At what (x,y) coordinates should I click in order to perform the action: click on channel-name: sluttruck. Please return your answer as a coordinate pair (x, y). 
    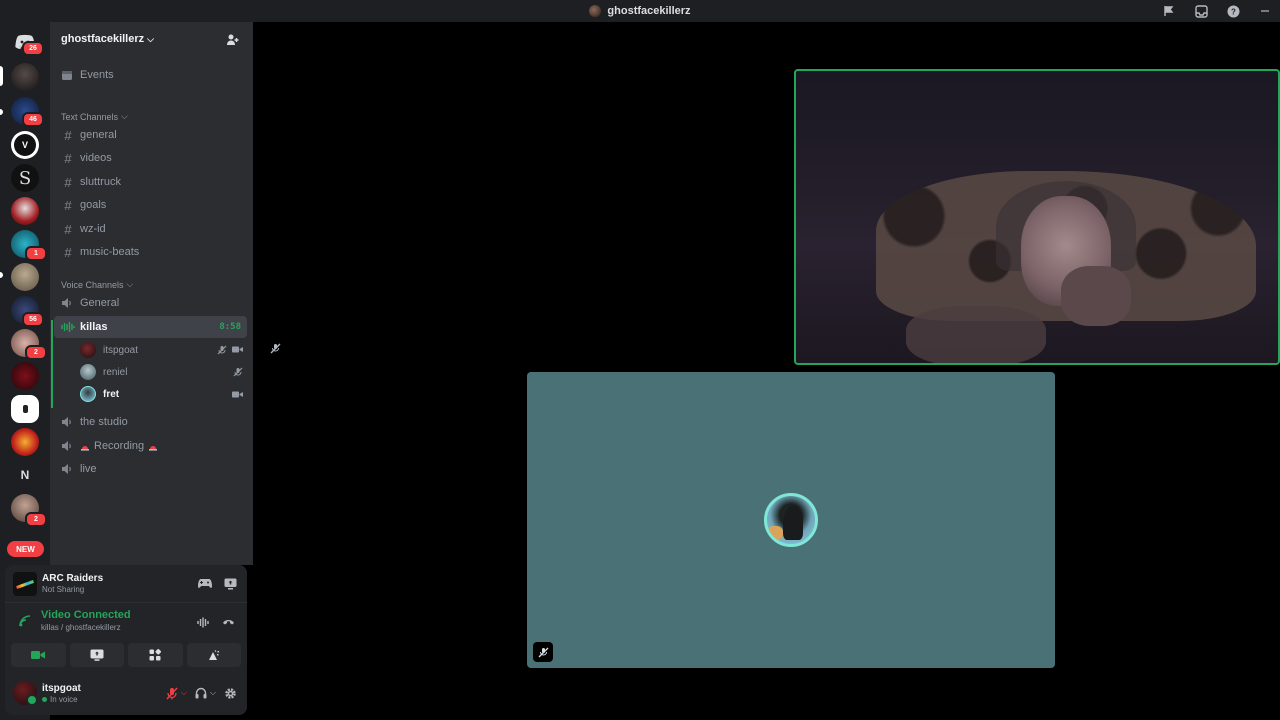
    Looking at the image, I should click on (100, 182).